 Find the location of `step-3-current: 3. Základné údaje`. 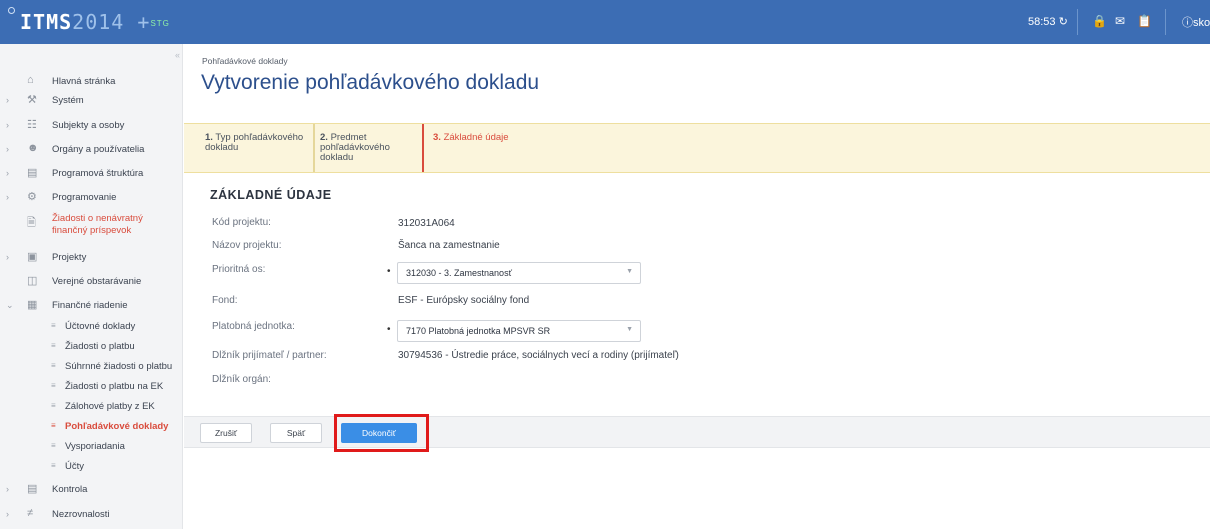

step-3-current: 3. Základné údaje is located at coordinates (471, 137).